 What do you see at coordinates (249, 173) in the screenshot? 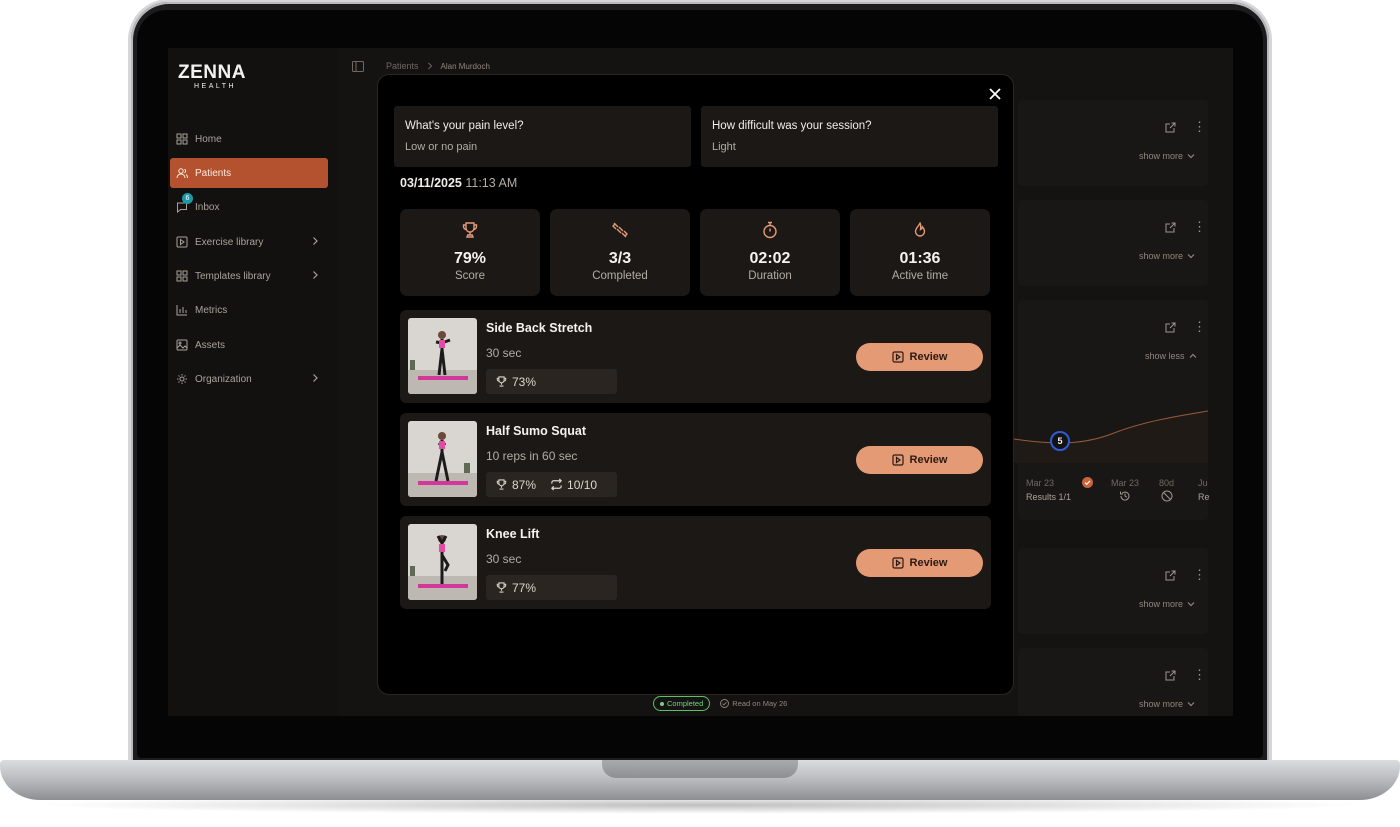
I see `sidebar-item-patients: Patients` at bounding box center [249, 173].